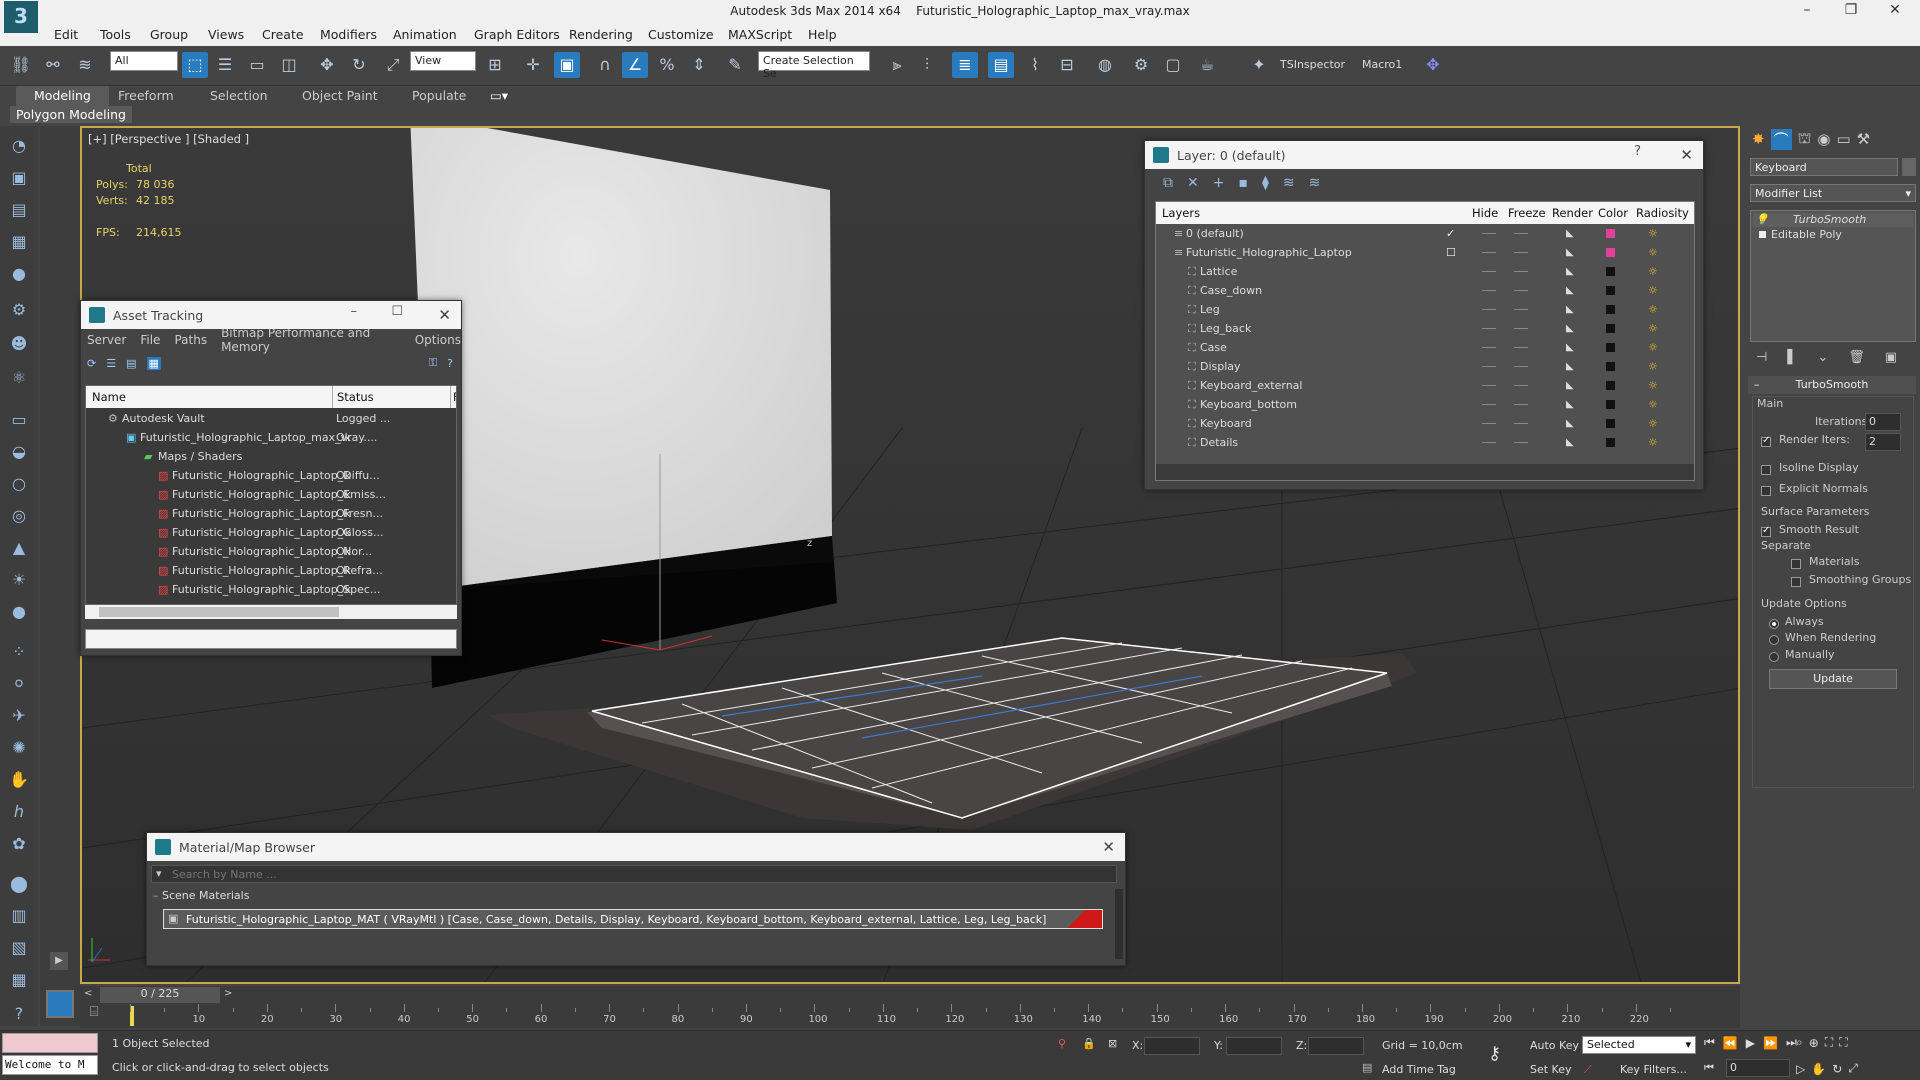 This screenshot has width=1920, height=1080. Describe the element at coordinates (146, 95) in the screenshot. I see `tab-freeform: Freeform` at that location.